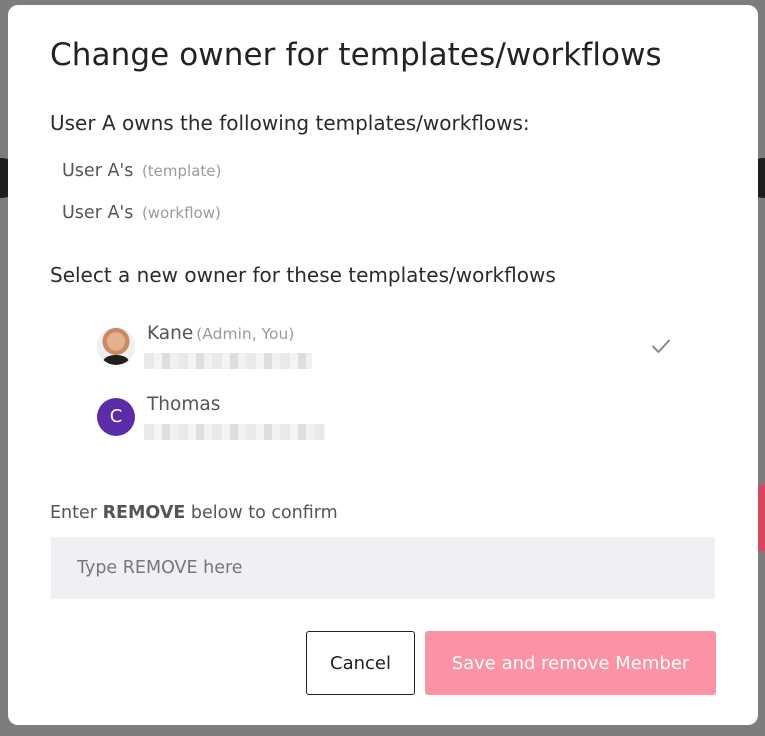 Image resolution: width=765 pixels, height=736 pixels. What do you see at coordinates (181, 213) in the screenshot?
I see `owned-item-type: (workflow)` at bounding box center [181, 213].